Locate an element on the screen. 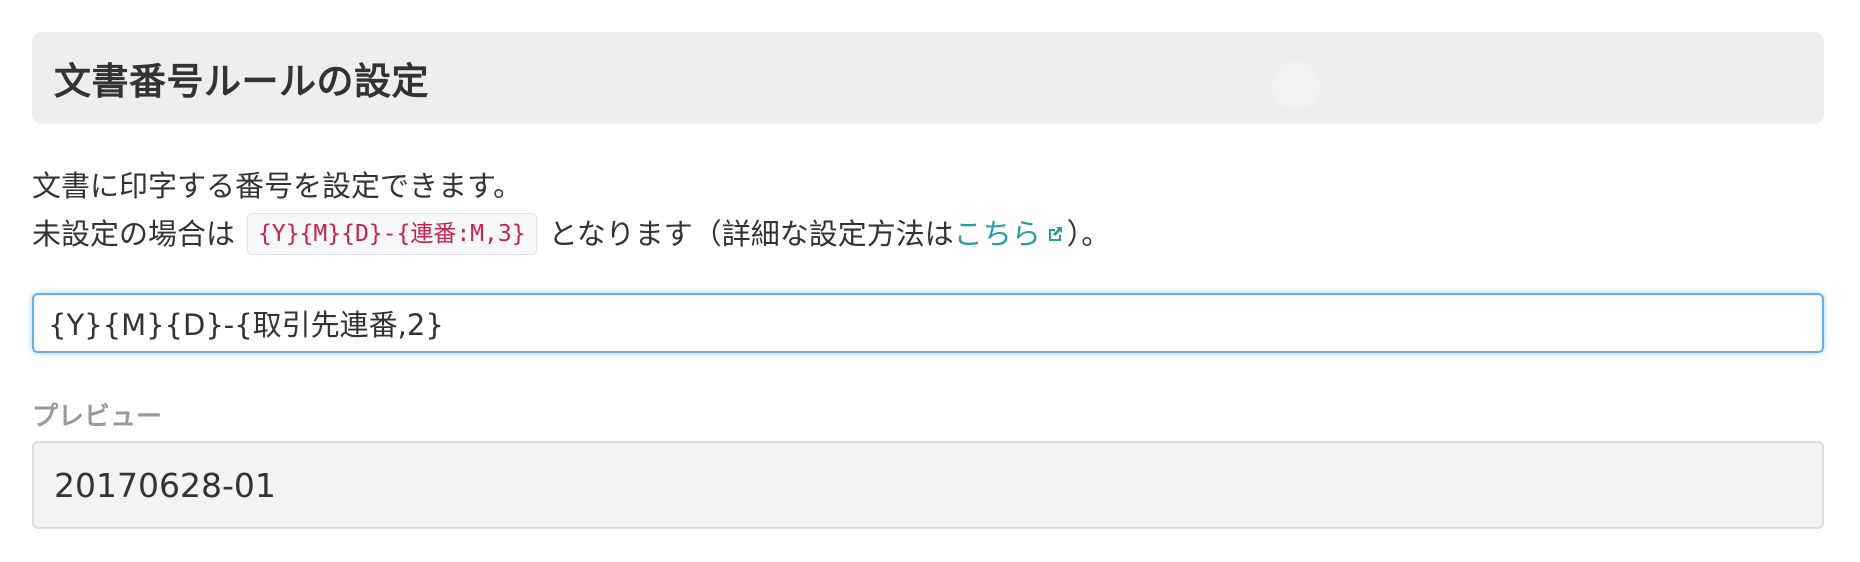  description-middle: となります（詳細な設定方法は is located at coordinates (751, 234).